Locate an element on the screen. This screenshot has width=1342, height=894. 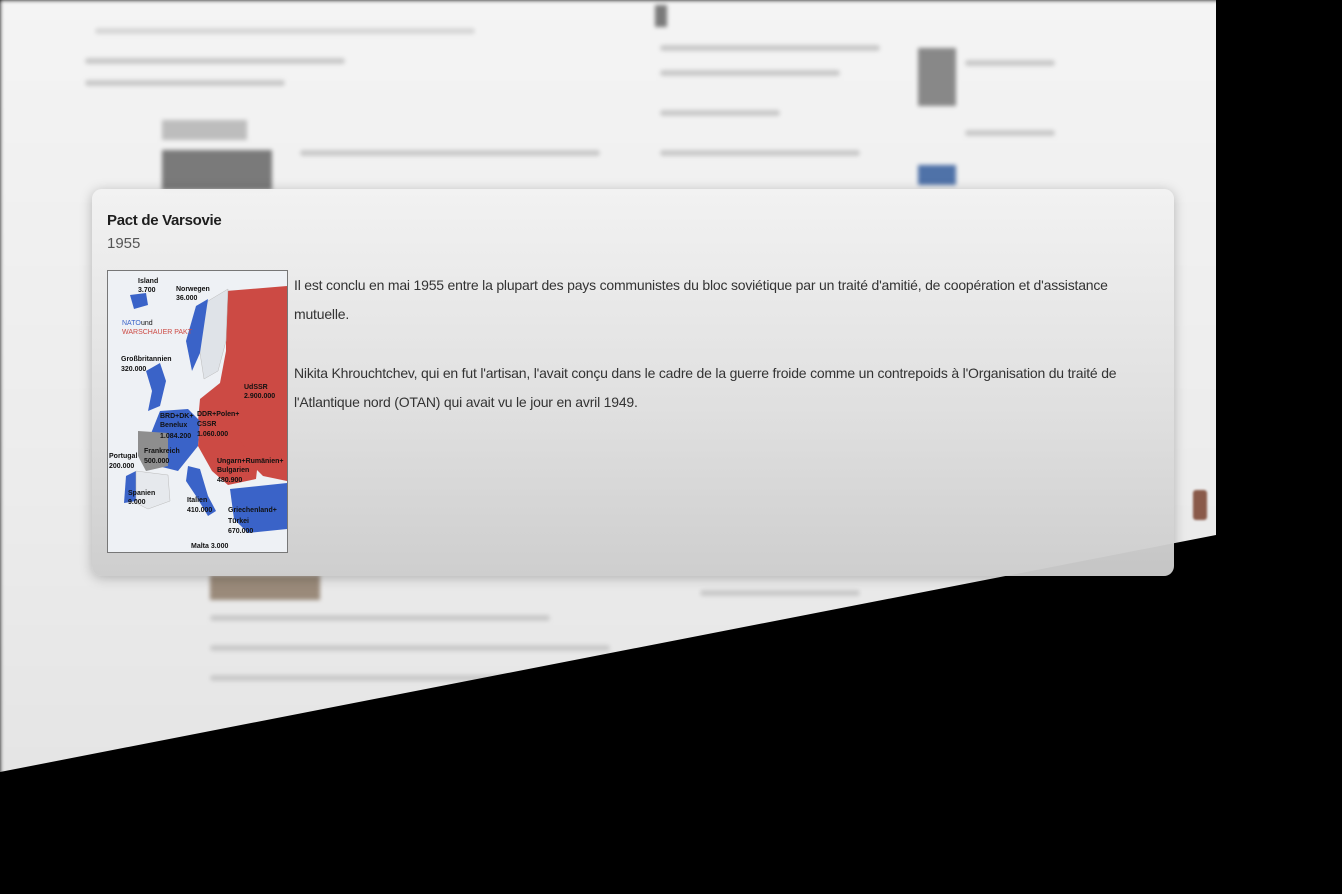
crest-icon is located at coordinates (1200, 505).